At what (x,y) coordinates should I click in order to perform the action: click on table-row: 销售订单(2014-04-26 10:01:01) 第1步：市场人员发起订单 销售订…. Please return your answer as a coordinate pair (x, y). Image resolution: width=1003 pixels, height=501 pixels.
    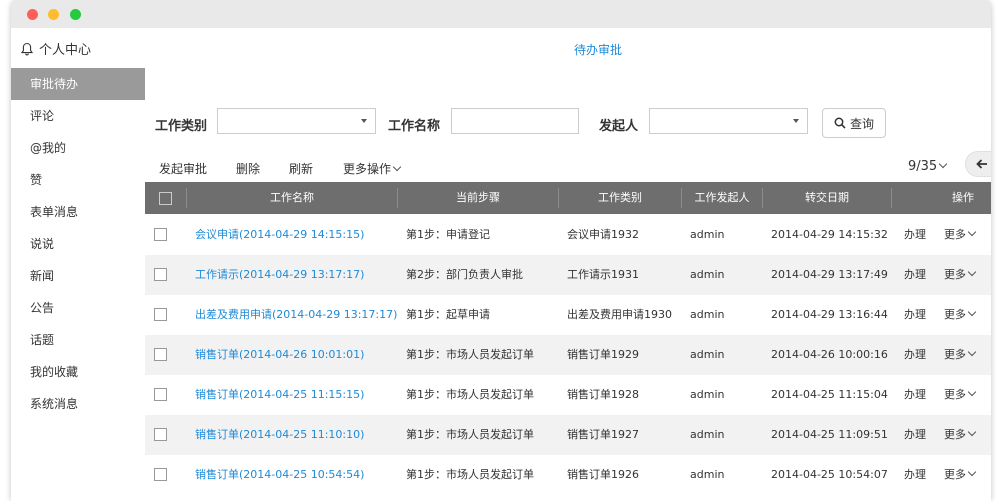
    Looking at the image, I should click on (568, 355).